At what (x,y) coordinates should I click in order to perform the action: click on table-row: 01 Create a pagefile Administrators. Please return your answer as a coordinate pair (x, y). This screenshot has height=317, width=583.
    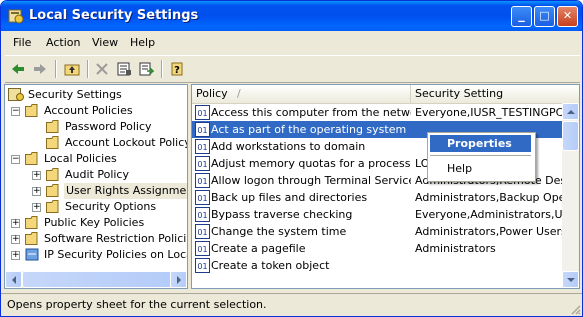
    Looking at the image, I should click on (378, 248).